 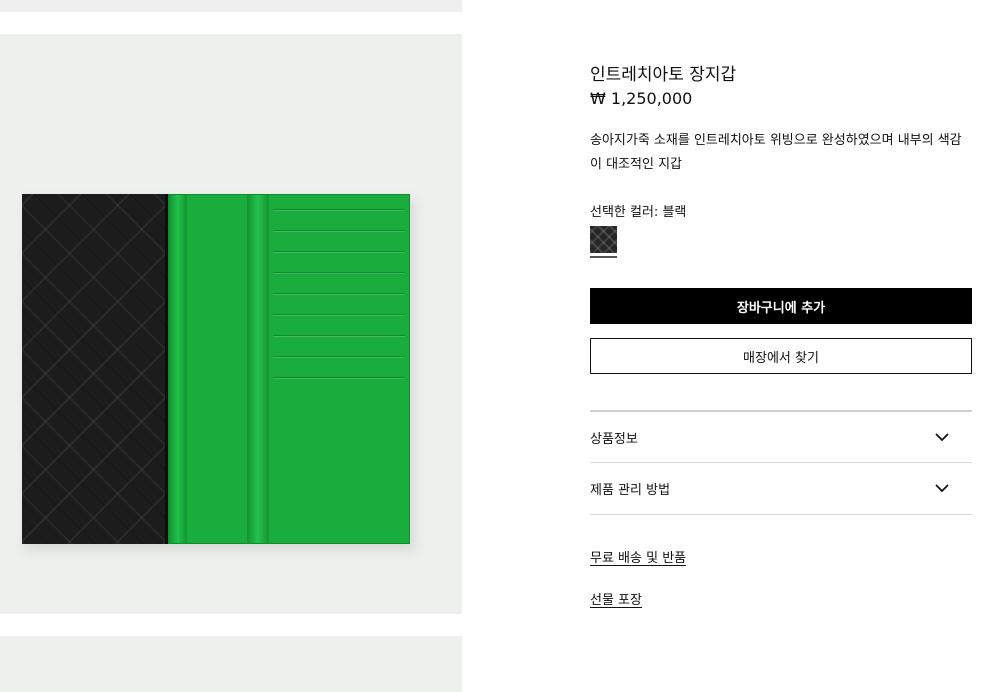 What do you see at coordinates (630, 490) in the screenshot?
I see `accordion-label: 제품 관리 방법` at bounding box center [630, 490].